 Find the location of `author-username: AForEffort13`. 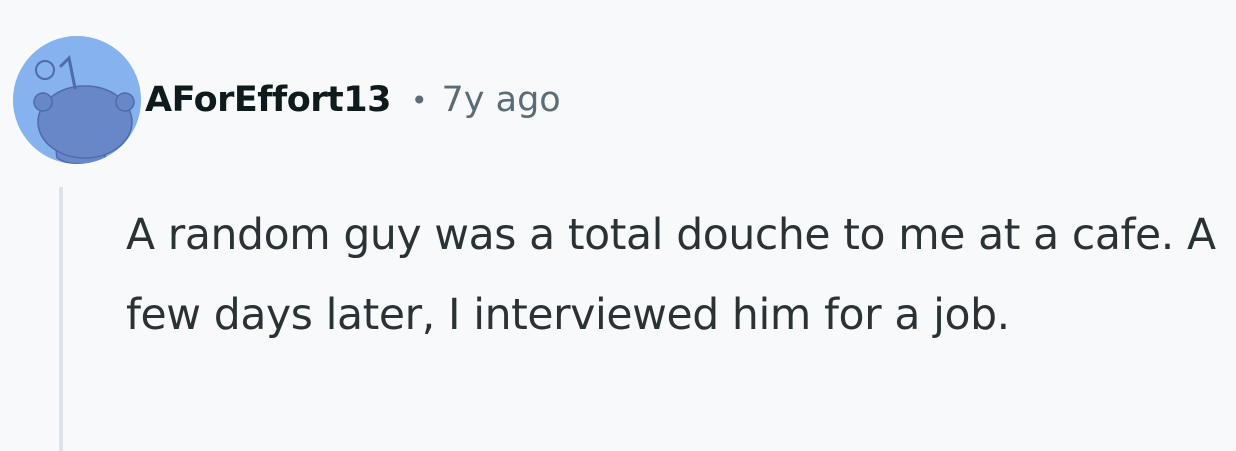

author-username: AForEffort13 is located at coordinates (268, 100).